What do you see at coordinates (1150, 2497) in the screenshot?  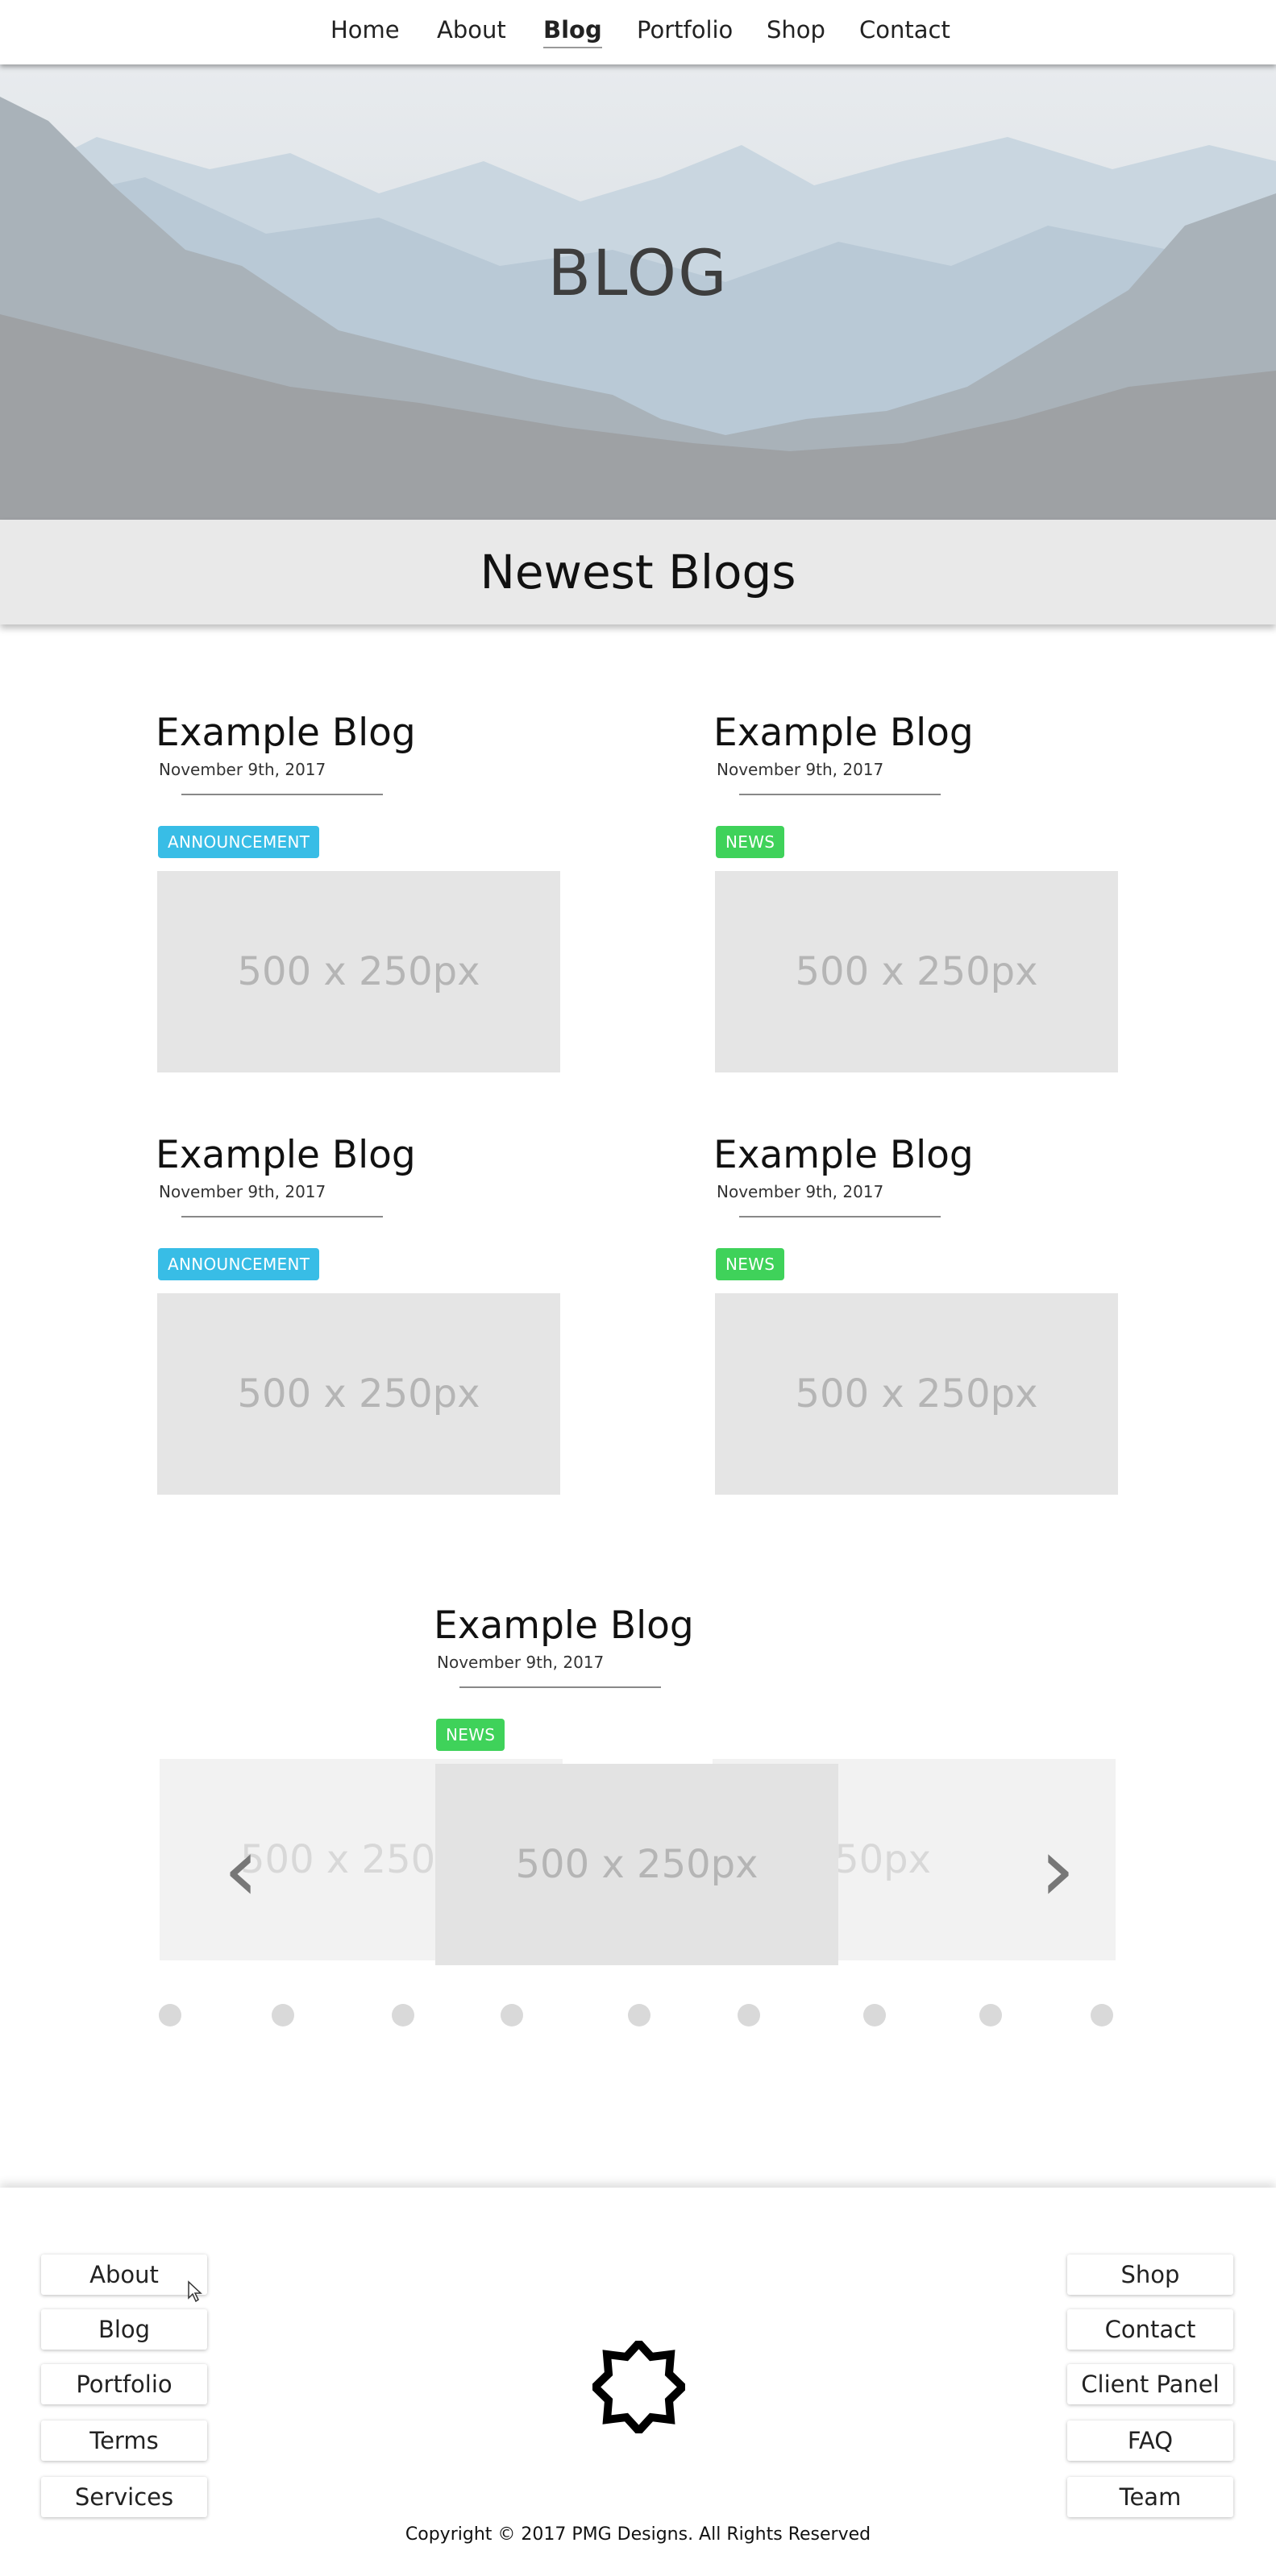 I see `footer-link-team: Team` at bounding box center [1150, 2497].